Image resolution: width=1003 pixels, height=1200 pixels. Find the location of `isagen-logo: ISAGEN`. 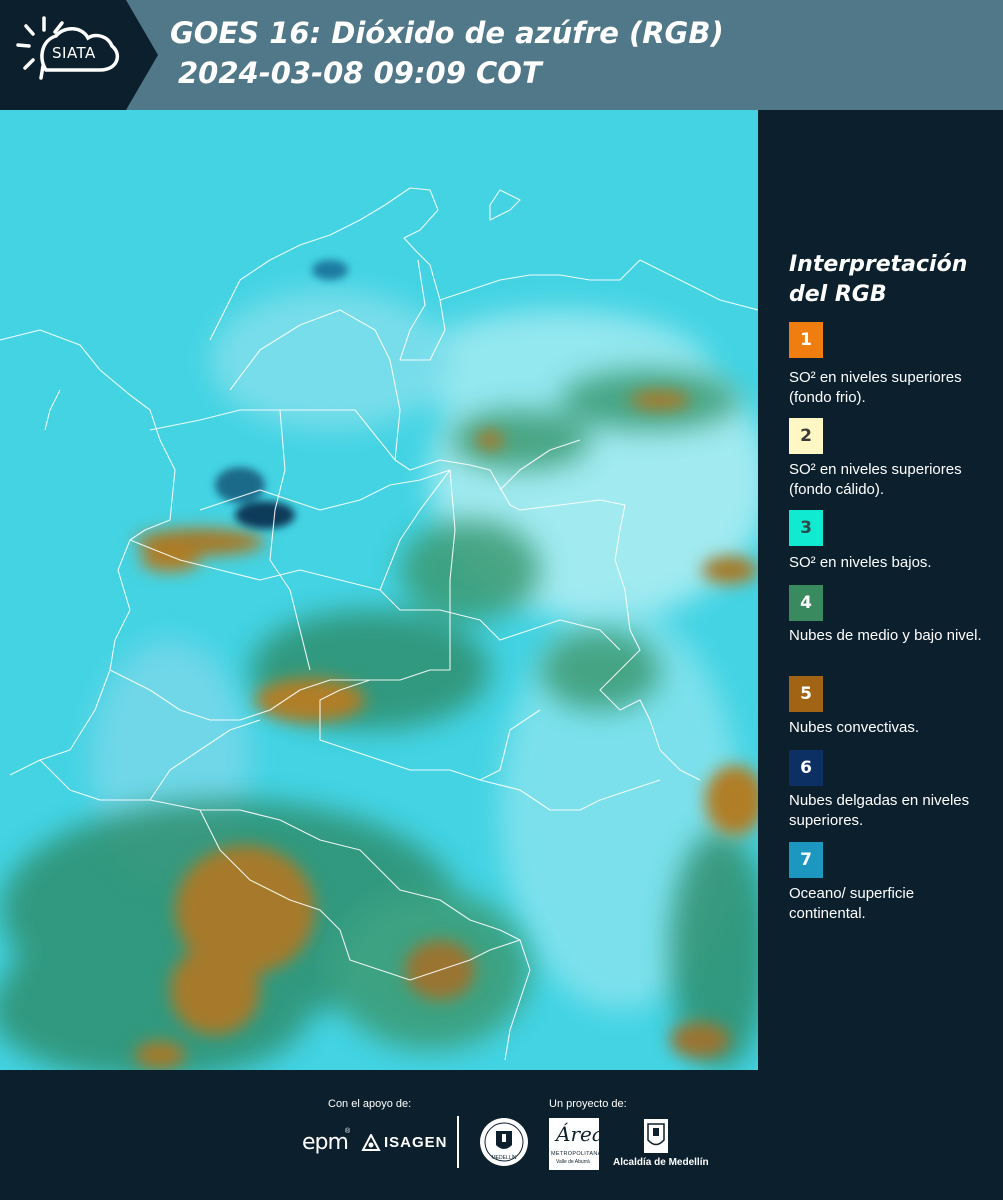

isagen-logo: ISAGEN is located at coordinates (416, 1142).